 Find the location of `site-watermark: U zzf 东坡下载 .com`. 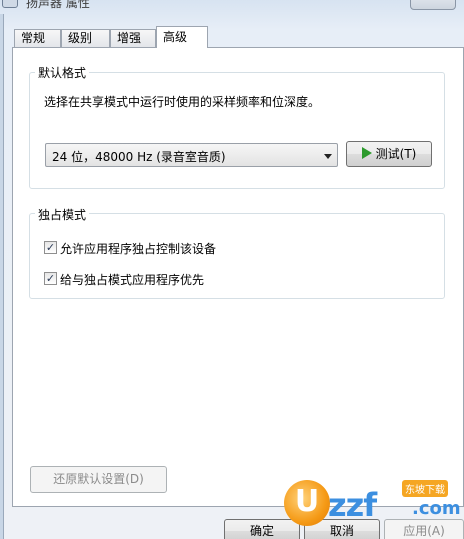

site-watermark: U zzf 东坡下载 .com is located at coordinates (373, 503).